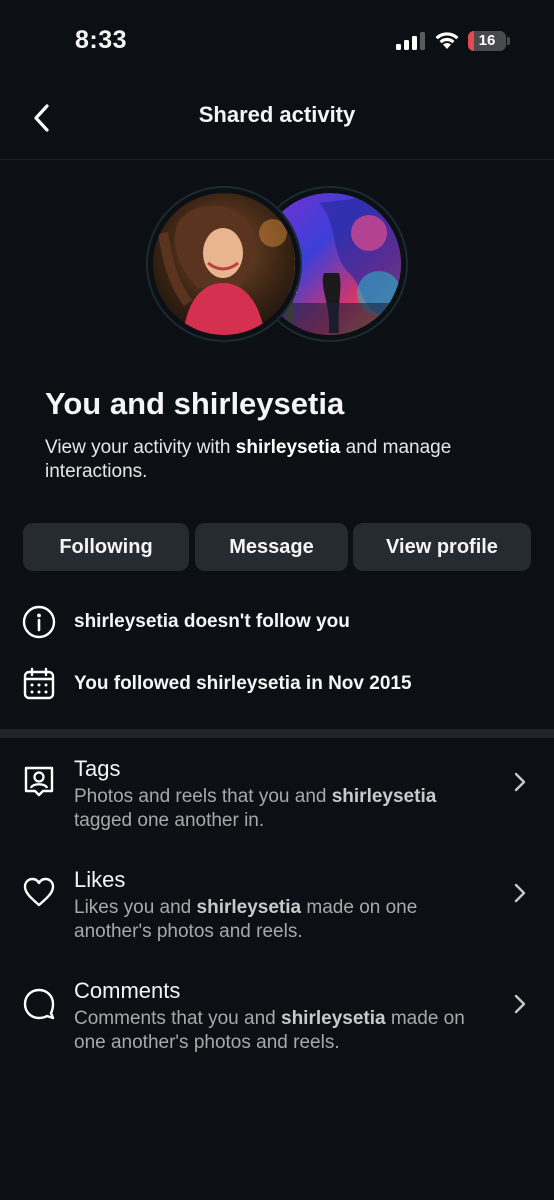 The width and height of the screenshot is (554, 1200). Describe the element at coordinates (39, 684) in the screenshot. I see `calendar-icon` at that location.